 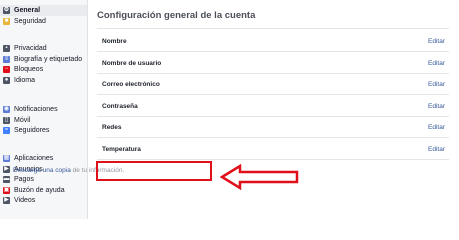 I want to click on sidebar-item-label: Privacidad, so click(x=30, y=48).